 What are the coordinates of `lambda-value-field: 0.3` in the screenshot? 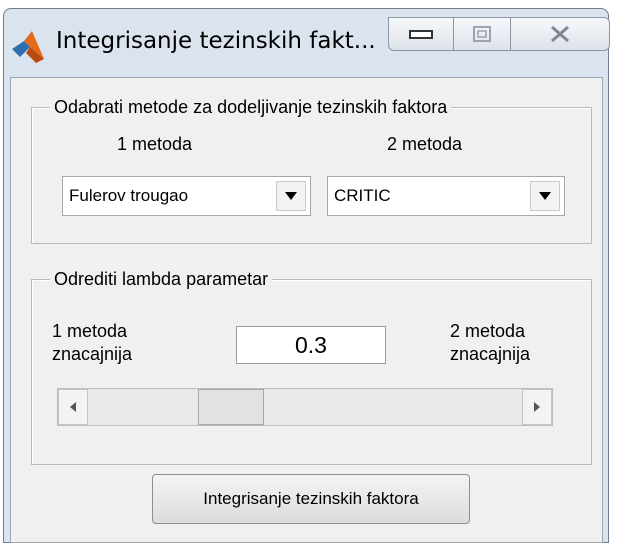 It's located at (311, 345).